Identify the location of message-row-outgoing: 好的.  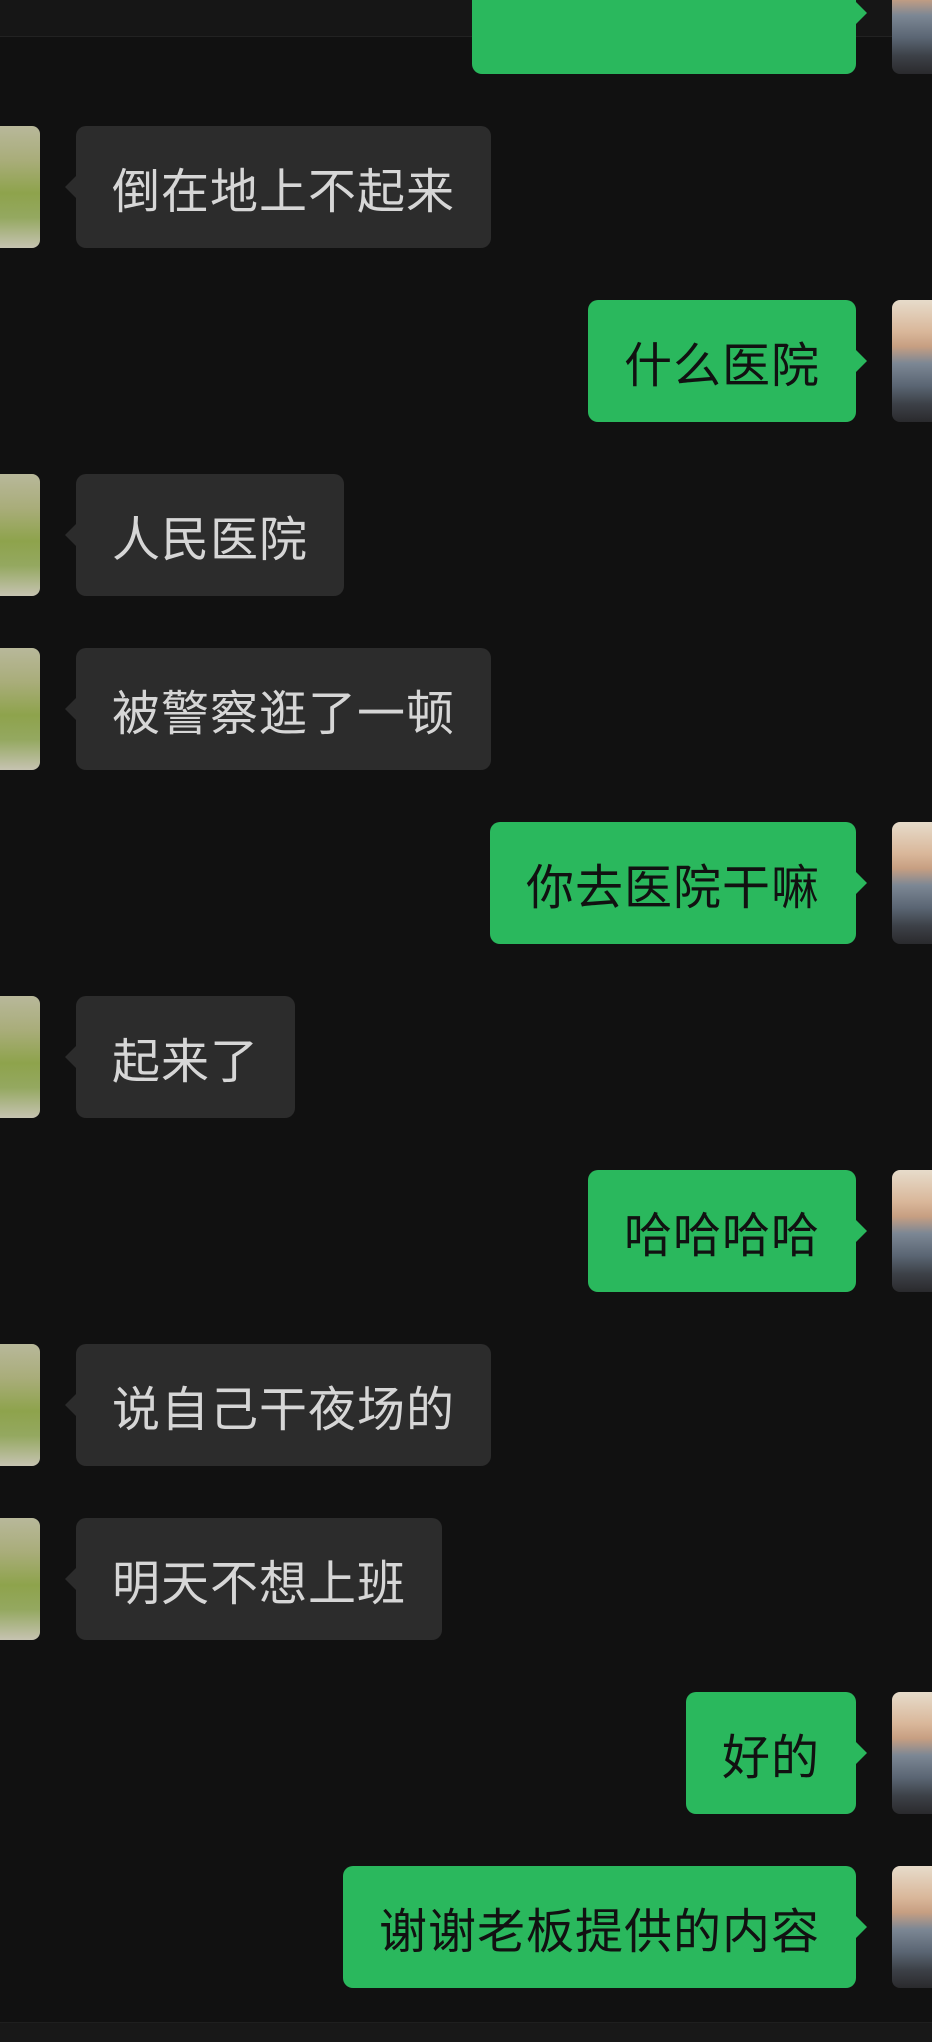
(466, 1753).